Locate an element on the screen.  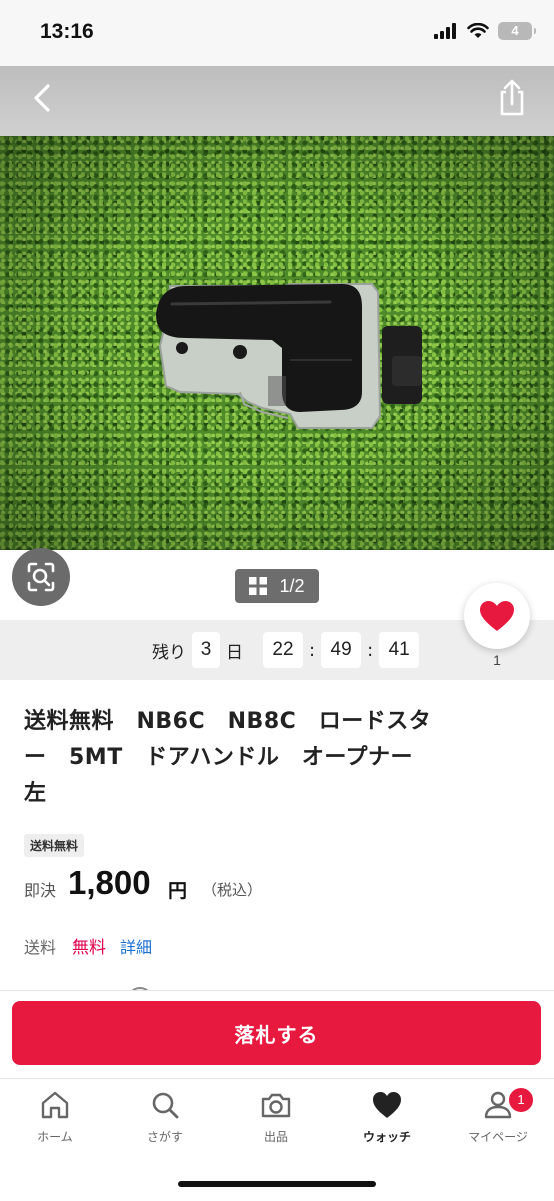
product-title-line: 送料無料 NB6C NB8C ロードスタ is located at coordinates (228, 721).